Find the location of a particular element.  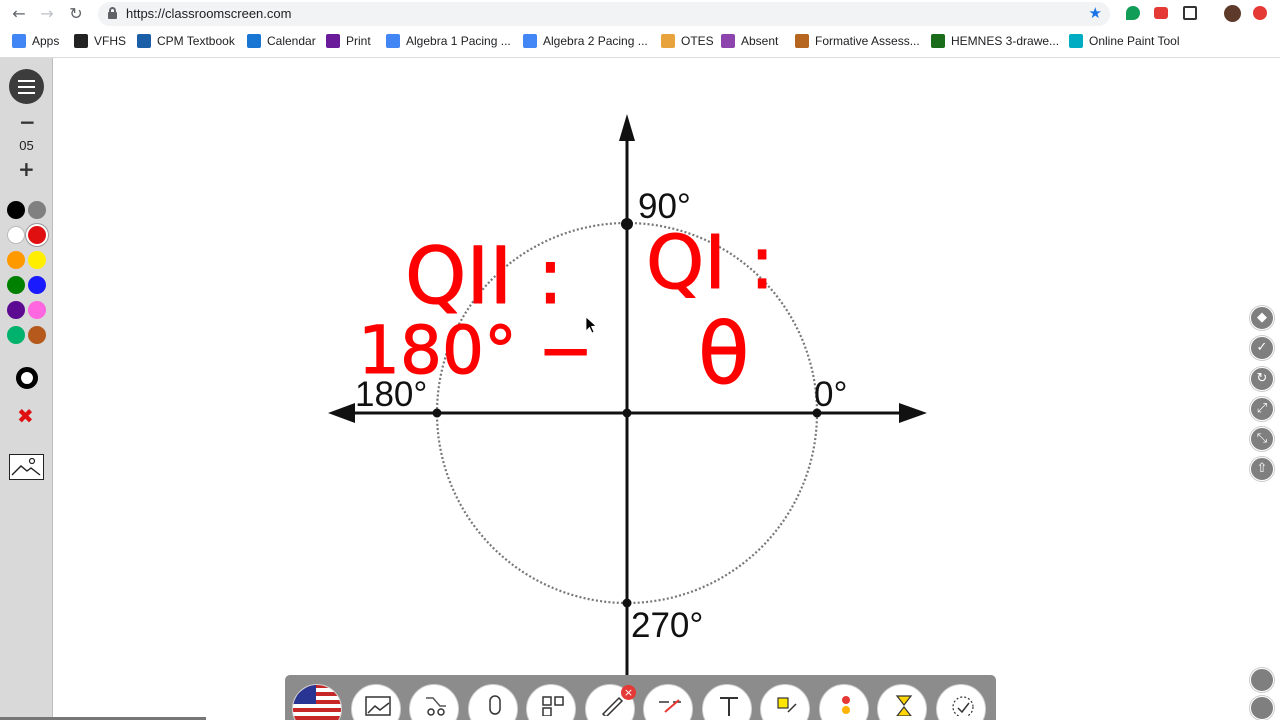

apps-grid-icon is located at coordinates (19, 41).